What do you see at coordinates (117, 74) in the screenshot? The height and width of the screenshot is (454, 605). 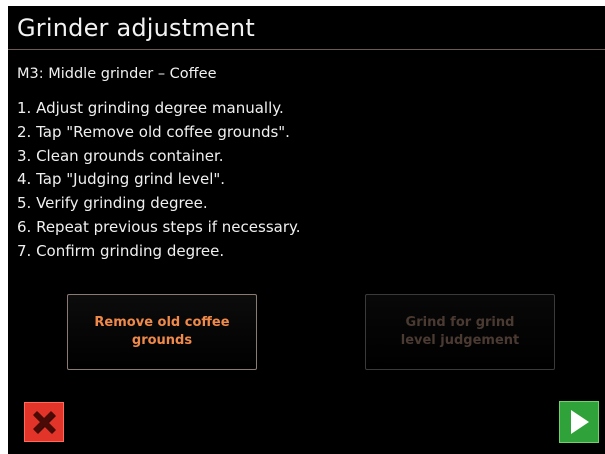 I see `grinder-subtitle: M3: Middle grinder – Coffee` at bounding box center [117, 74].